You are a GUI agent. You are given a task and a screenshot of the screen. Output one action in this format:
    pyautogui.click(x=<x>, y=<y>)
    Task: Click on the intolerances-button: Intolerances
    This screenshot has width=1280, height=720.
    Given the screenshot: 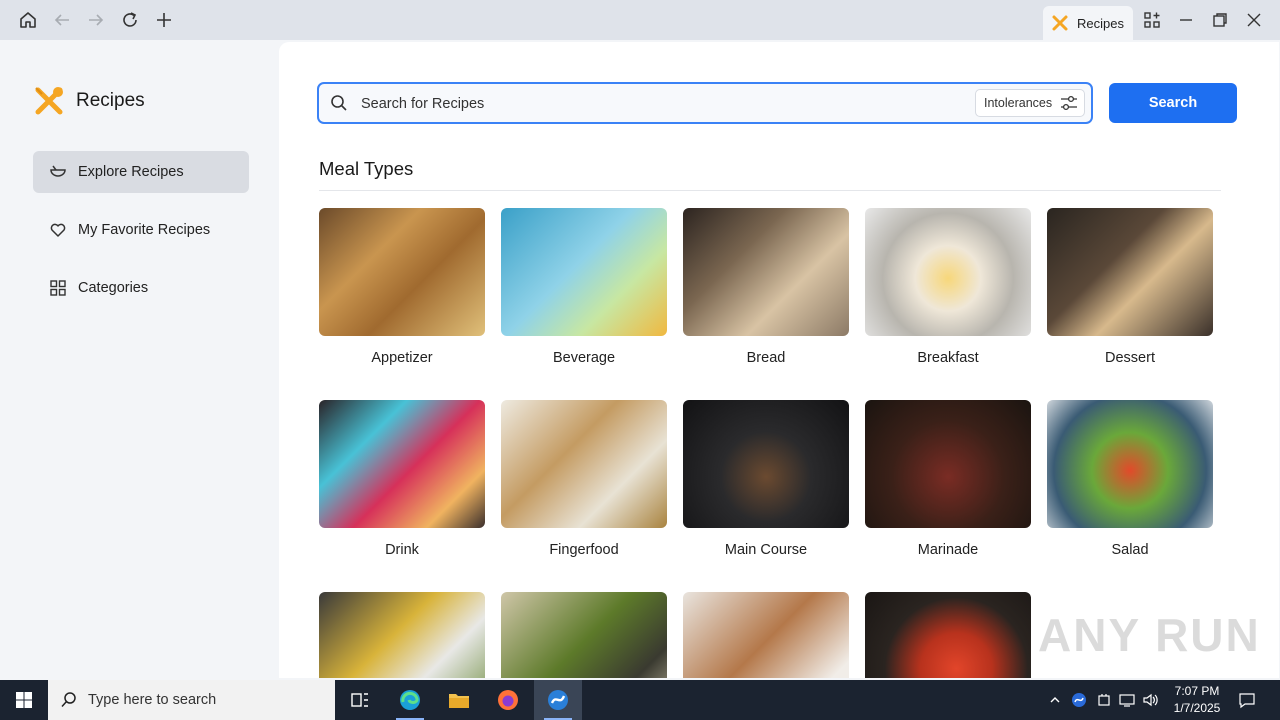 What is the action you would take?
    pyautogui.click(x=1030, y=103)
    